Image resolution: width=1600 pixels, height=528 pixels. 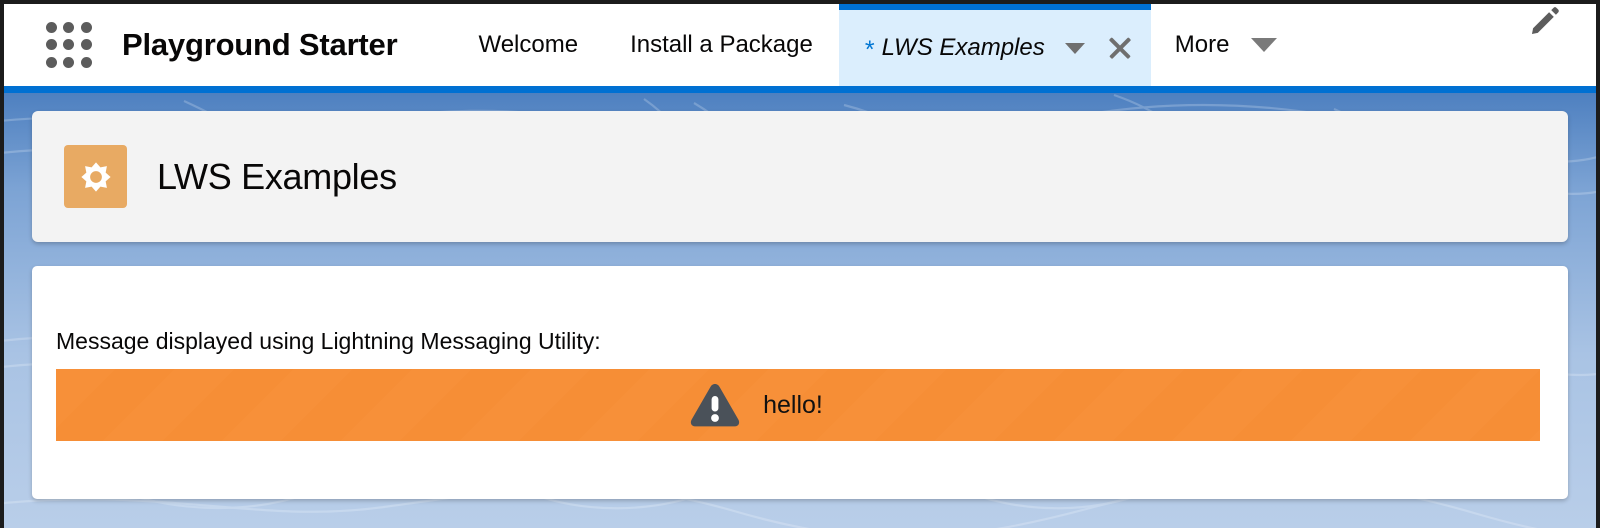 I want to click on app-launcher-waffle-icon, so click(x=69, y=45).